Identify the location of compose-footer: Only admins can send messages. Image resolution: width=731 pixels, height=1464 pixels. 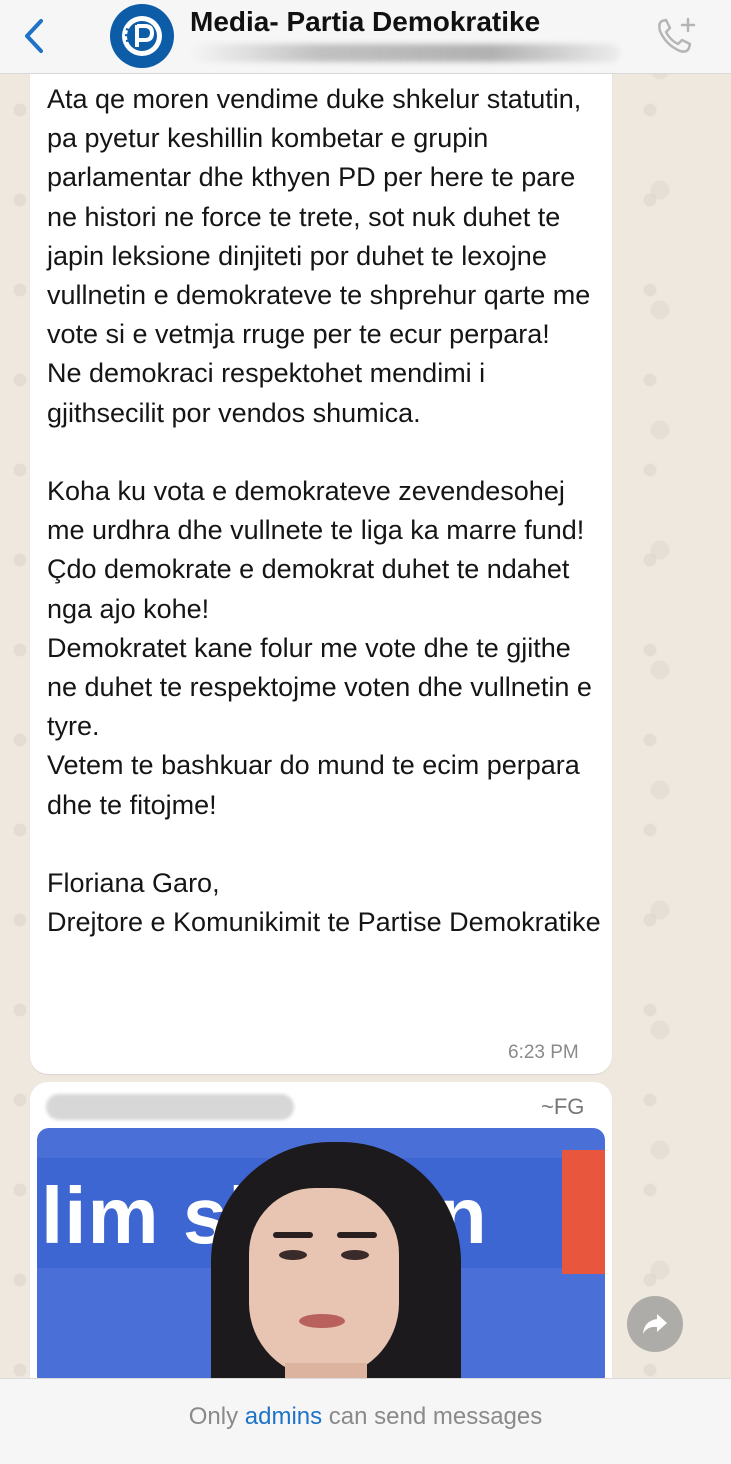
(365, 1421).